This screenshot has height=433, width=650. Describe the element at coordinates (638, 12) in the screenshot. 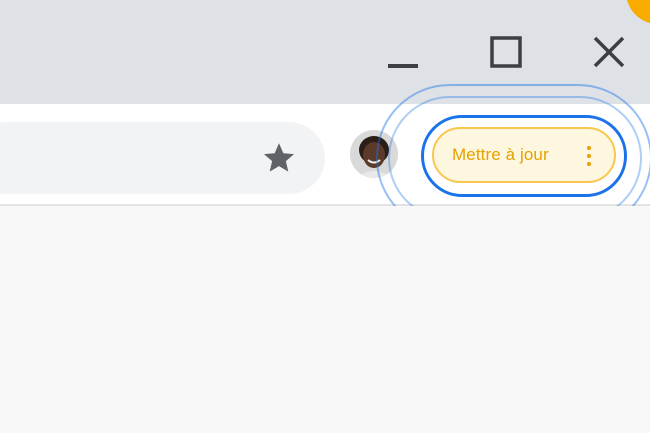

I see `corner-accent` at that location.